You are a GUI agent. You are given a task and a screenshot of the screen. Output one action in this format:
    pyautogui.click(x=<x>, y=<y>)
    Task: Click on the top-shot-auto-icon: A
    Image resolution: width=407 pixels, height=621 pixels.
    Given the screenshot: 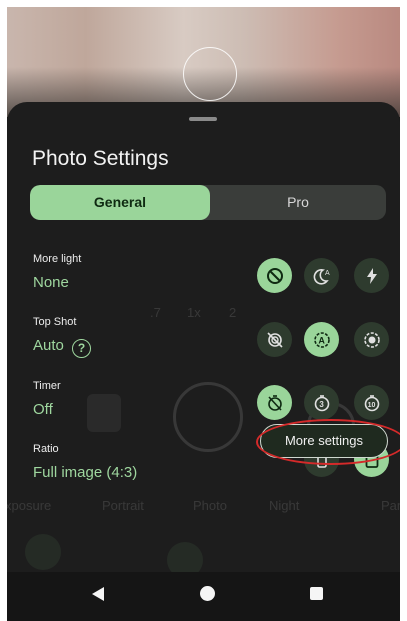 What is the action you would take?
    pyautogui.click(x=321, y=339)
    